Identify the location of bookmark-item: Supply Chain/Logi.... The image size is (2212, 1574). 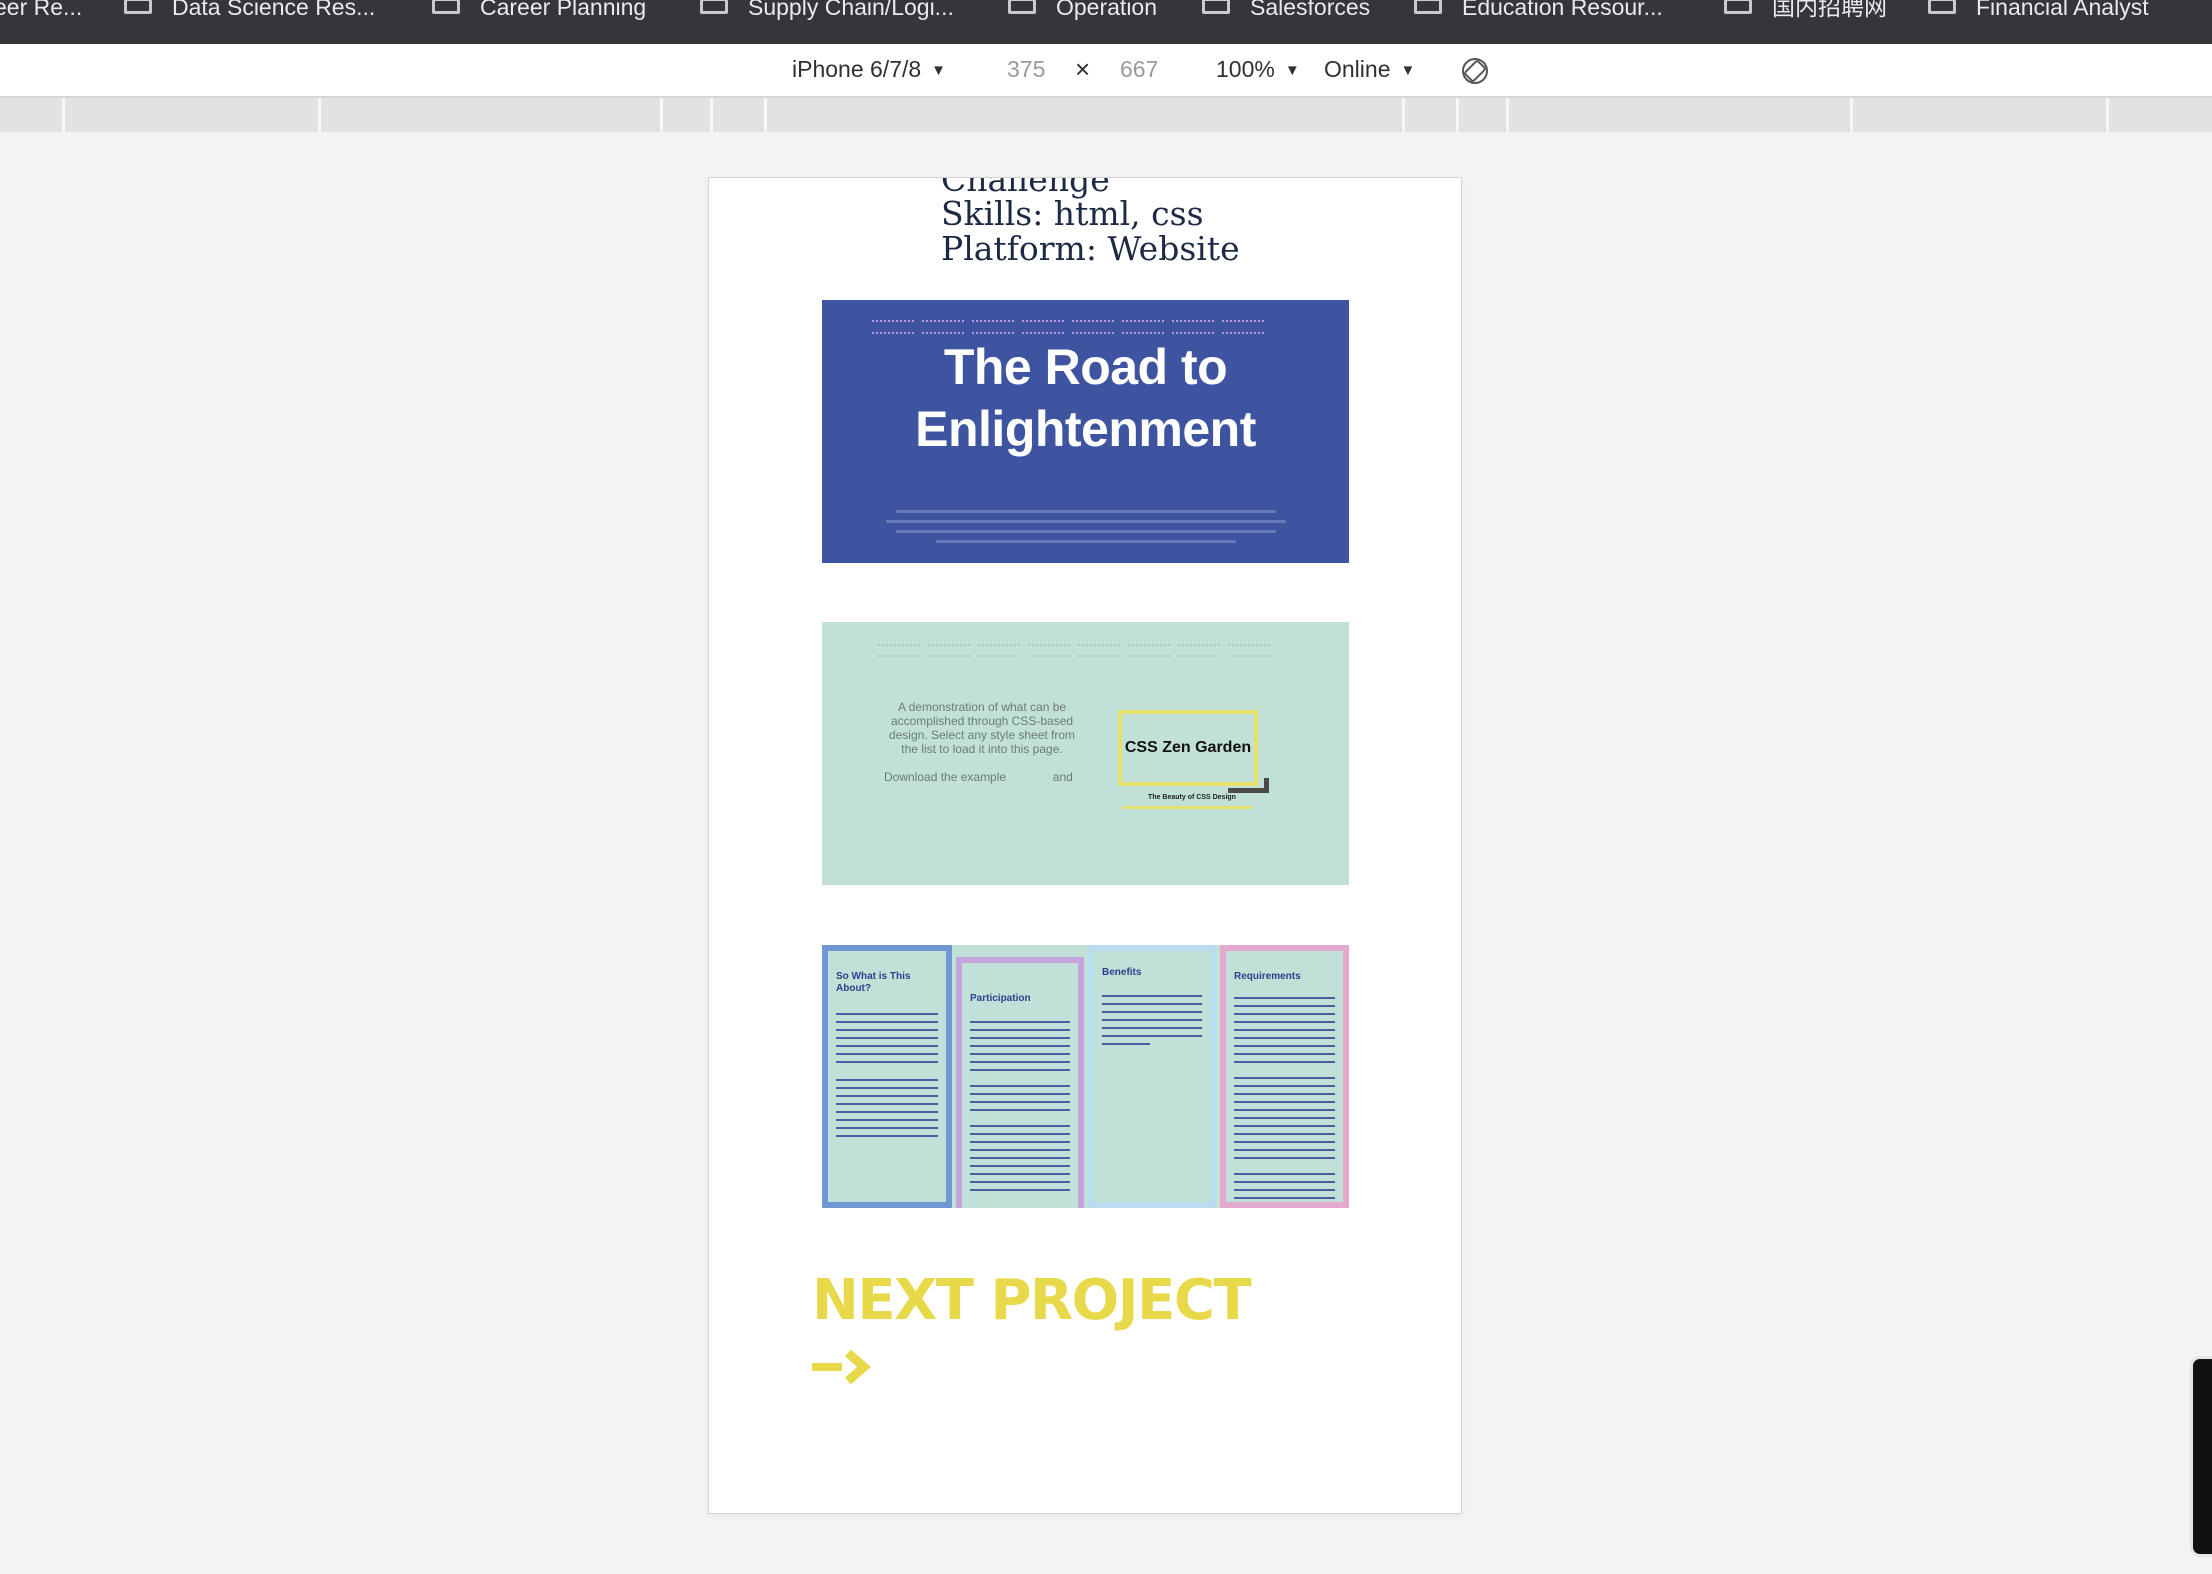
(827, 10).